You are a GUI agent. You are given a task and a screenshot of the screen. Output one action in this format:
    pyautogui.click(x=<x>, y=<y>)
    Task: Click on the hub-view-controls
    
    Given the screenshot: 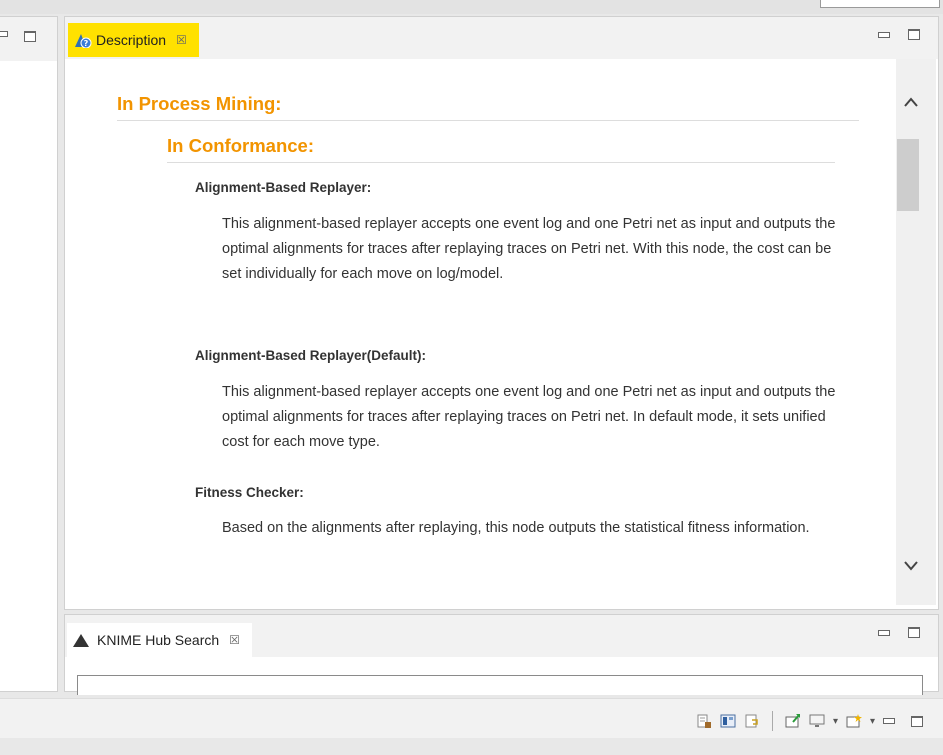 What is the action you would take?
    pyautogui.click(x=899, y=632)
    